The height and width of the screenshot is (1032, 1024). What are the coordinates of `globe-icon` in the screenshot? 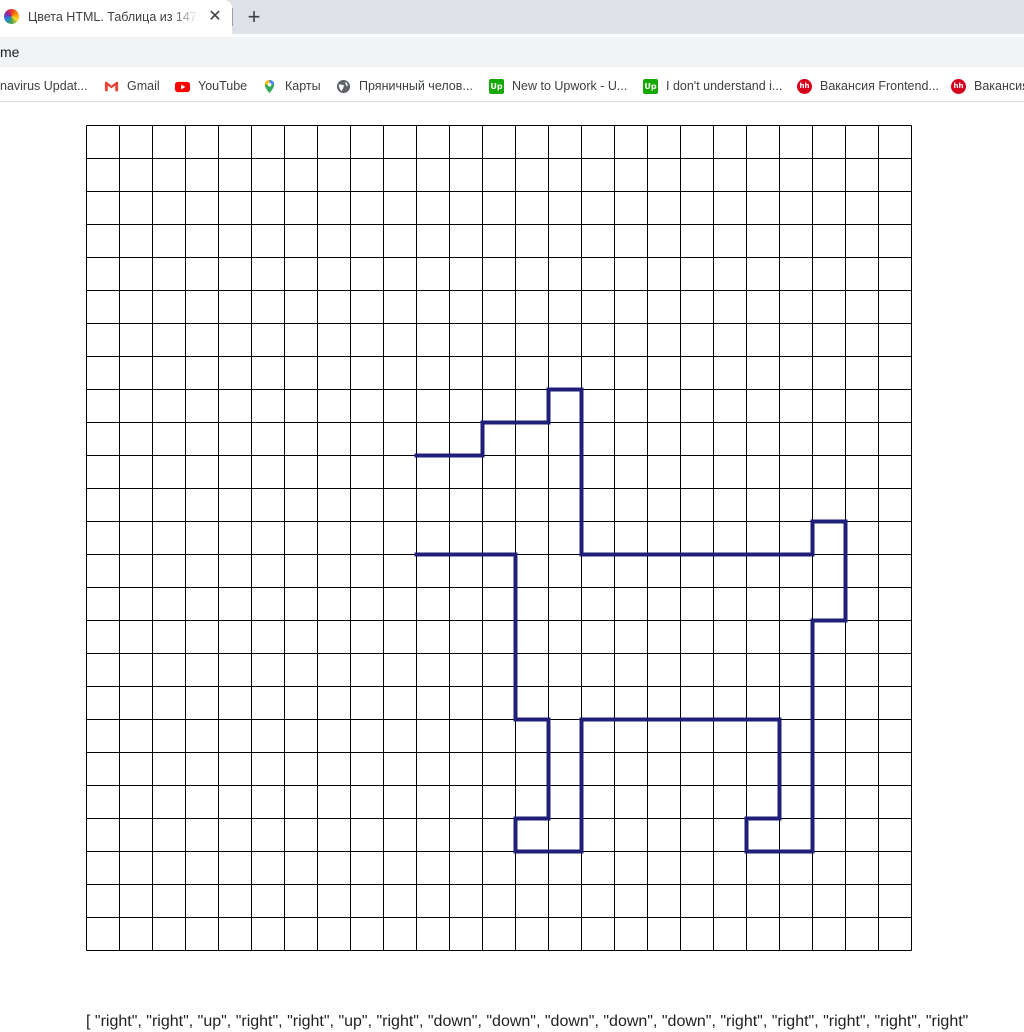 It's located at (343, 86).